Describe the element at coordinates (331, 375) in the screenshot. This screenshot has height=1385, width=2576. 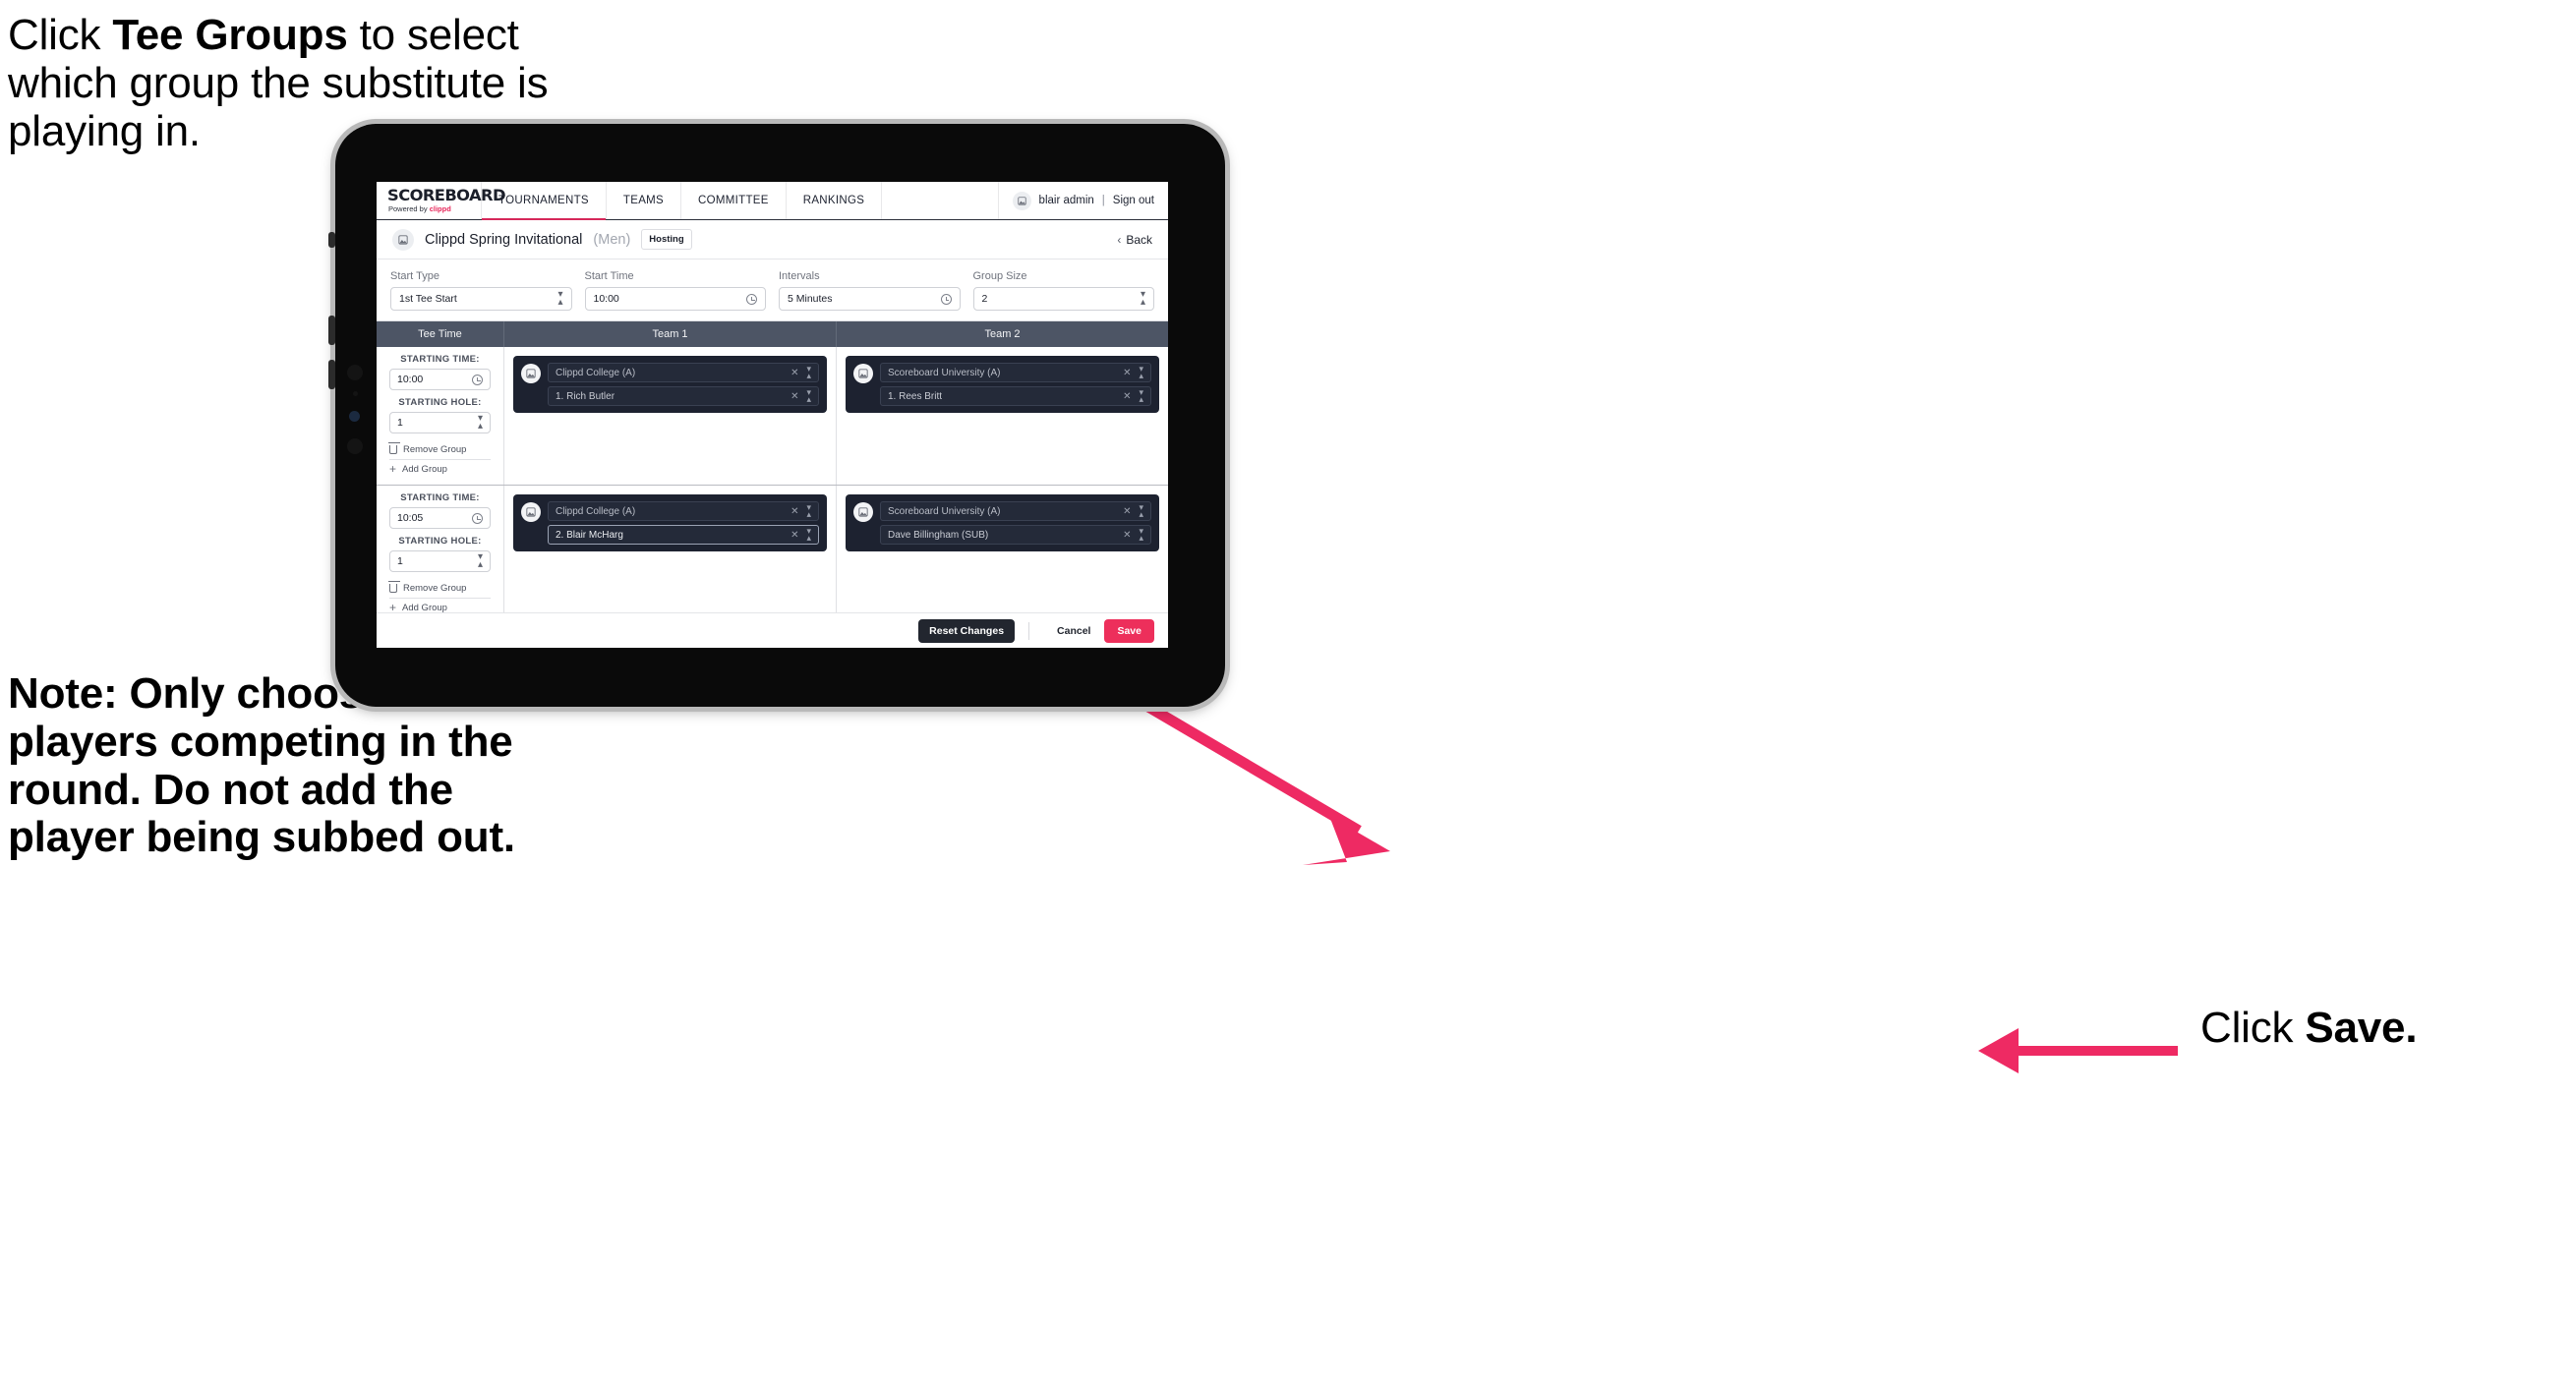
I see `device-volume-down-button` at that location.